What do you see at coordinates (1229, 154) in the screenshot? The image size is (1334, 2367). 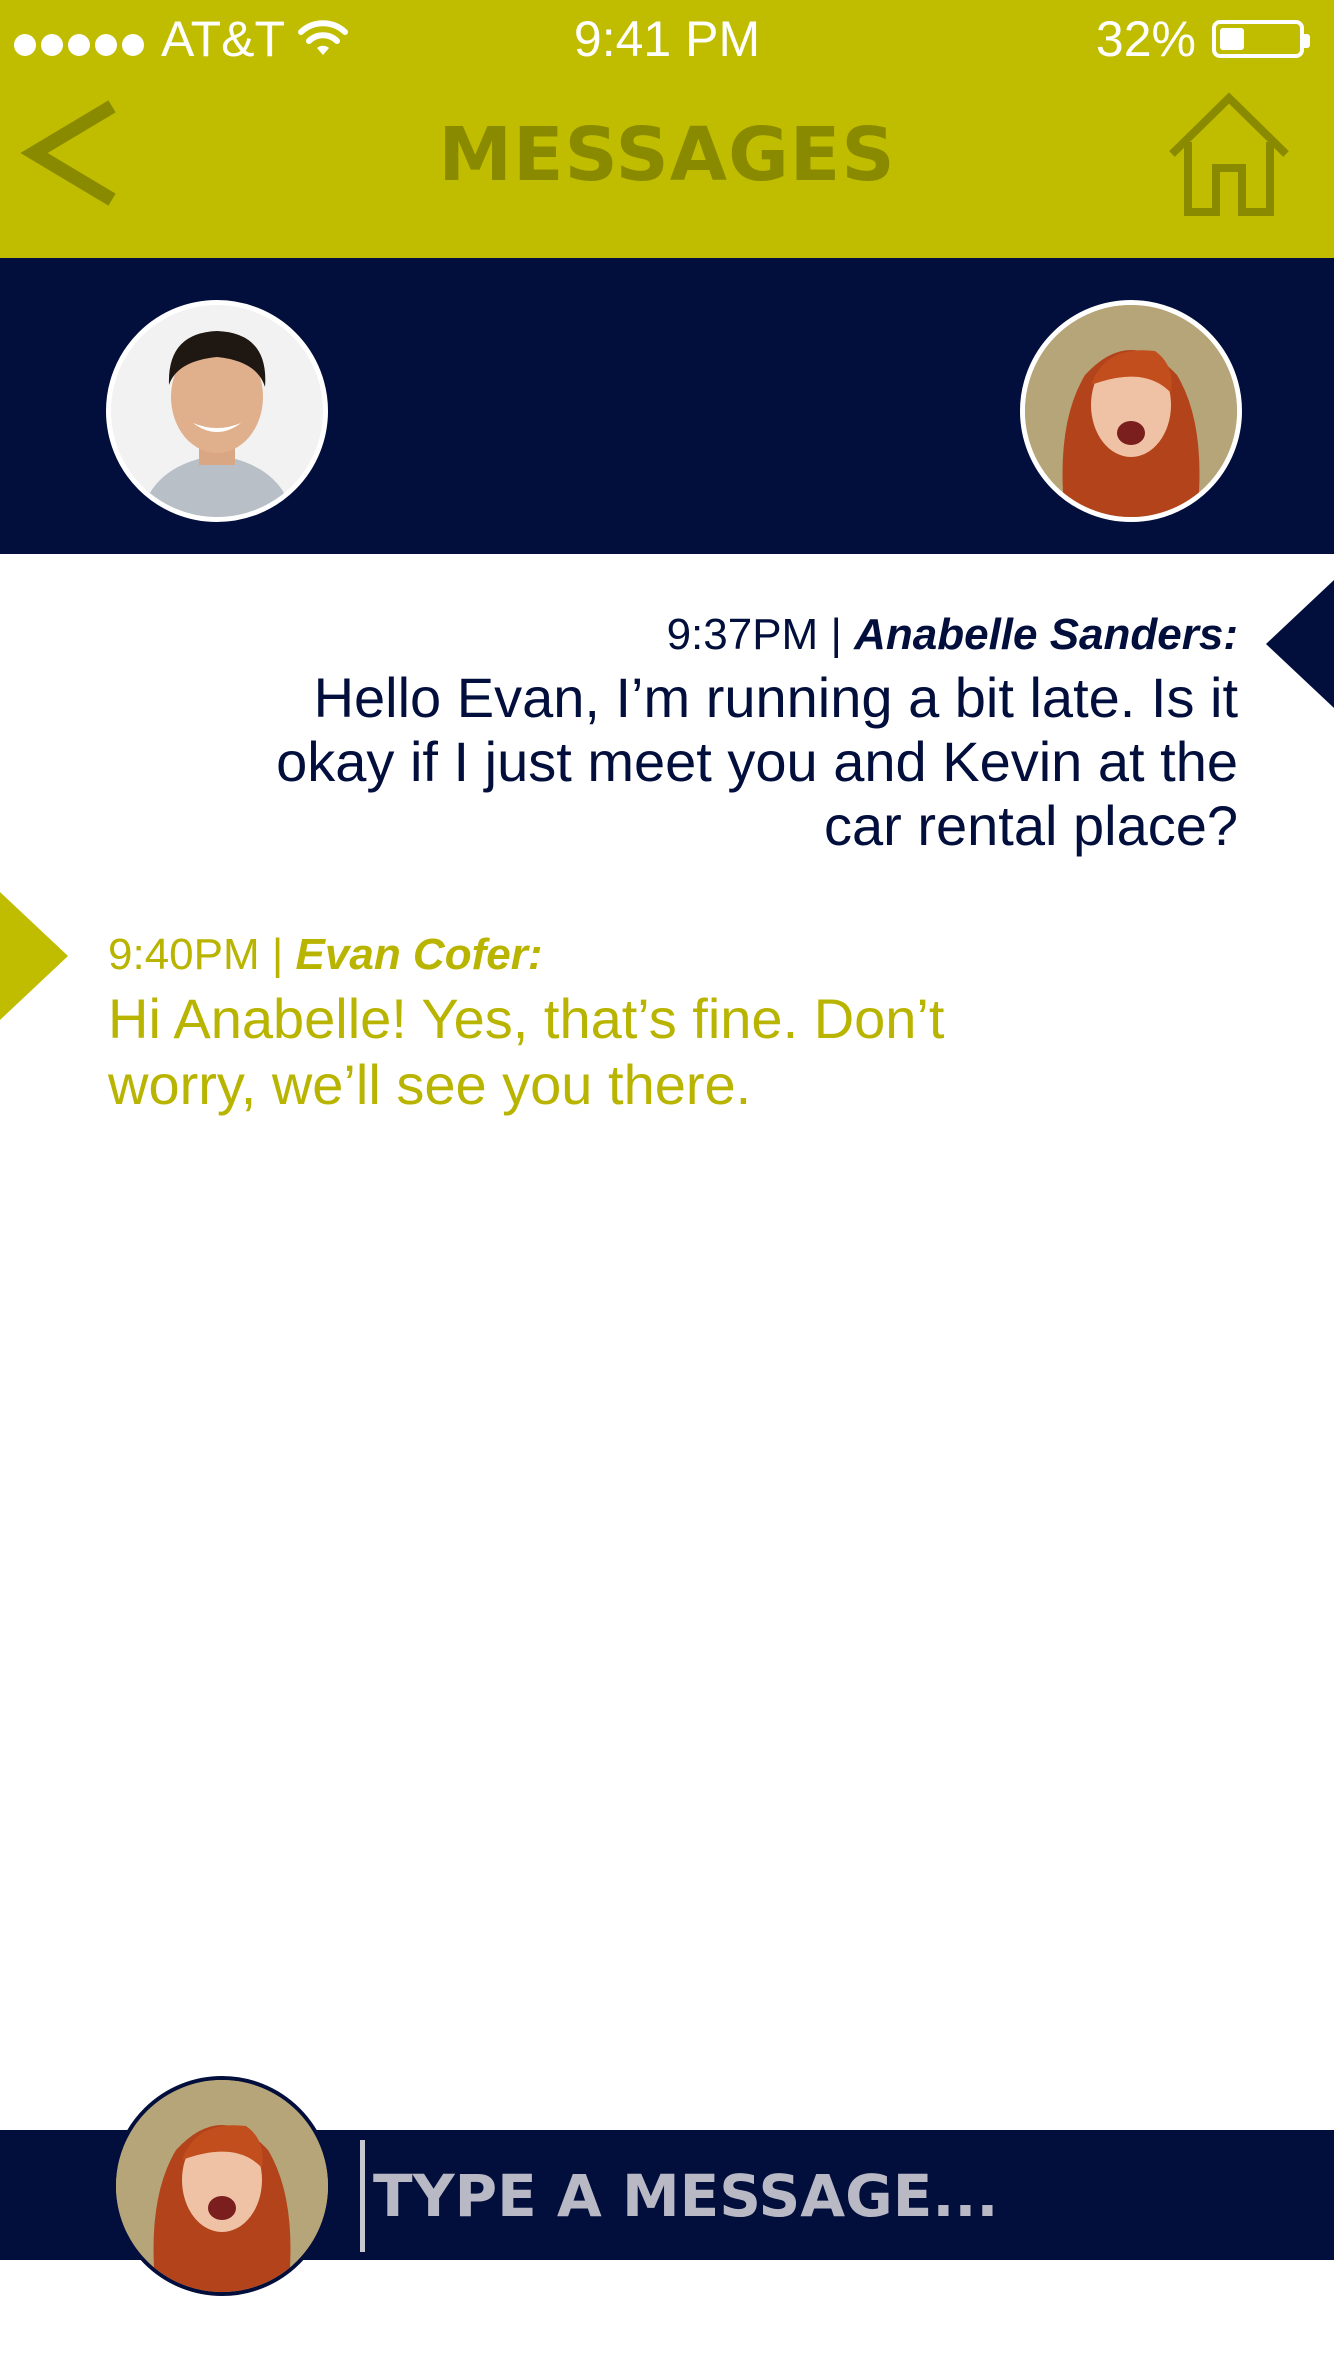 I see `home-icon` at bounding box center [1229, 154].